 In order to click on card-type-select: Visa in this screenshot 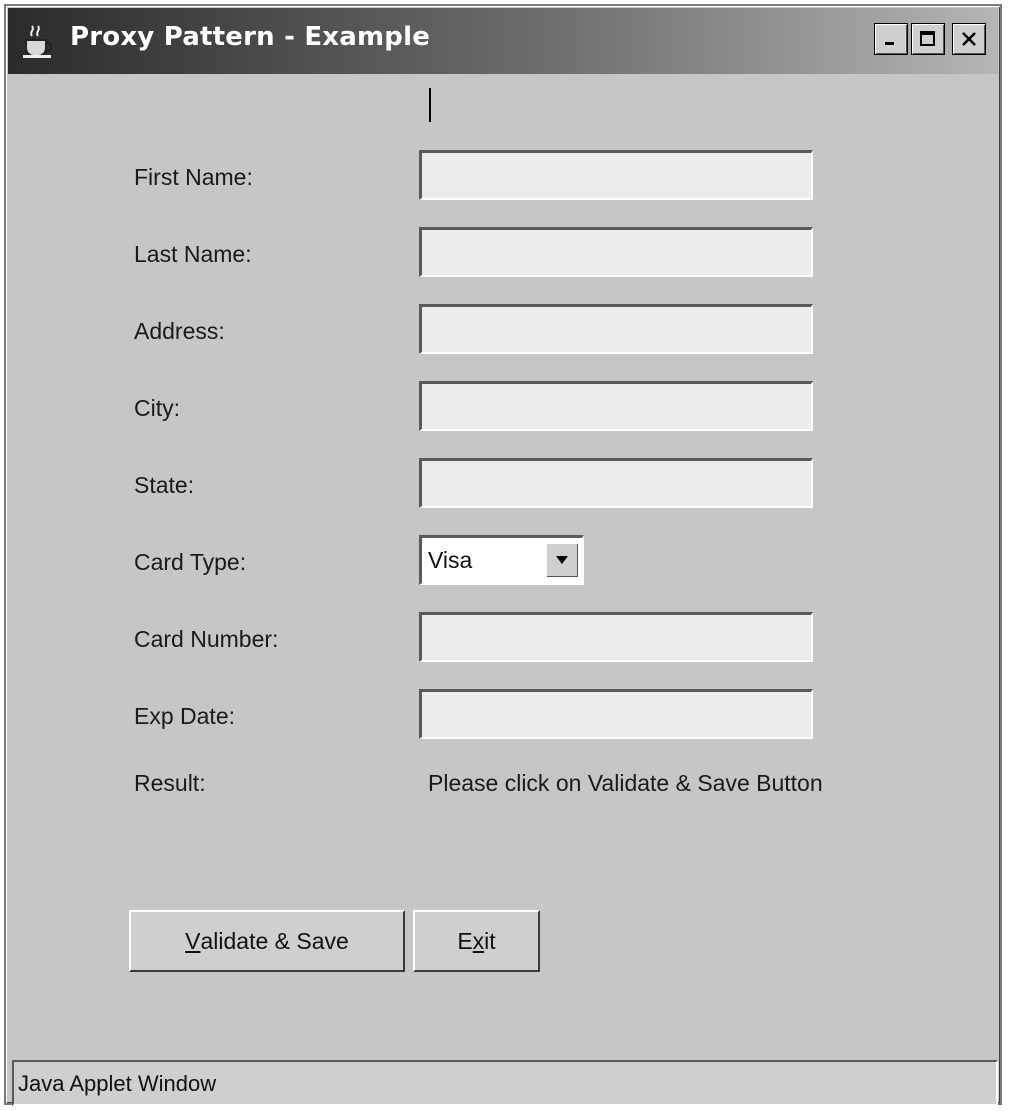, I will do `click(501, 560)`.